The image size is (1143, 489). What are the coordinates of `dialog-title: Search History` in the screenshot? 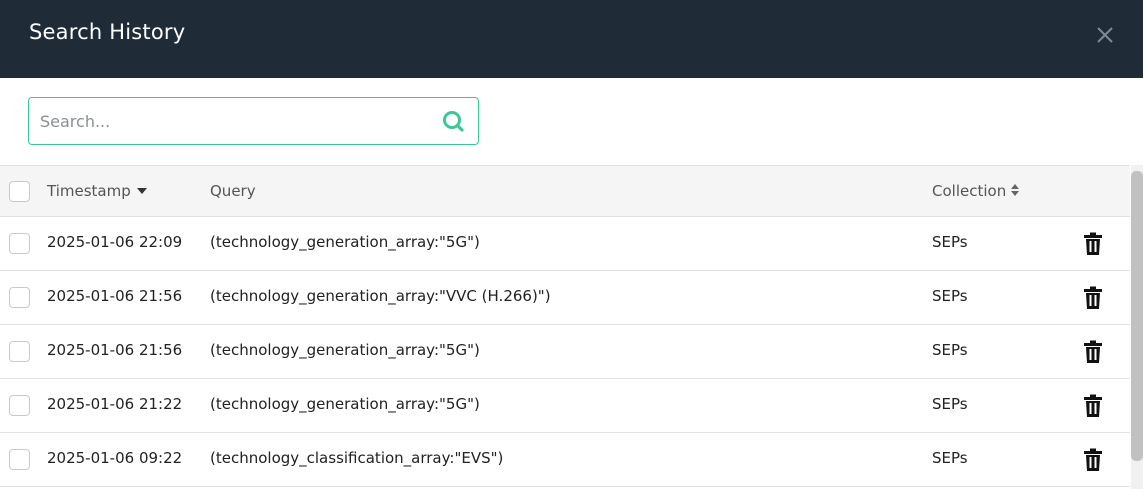 It's located at (107, 32).